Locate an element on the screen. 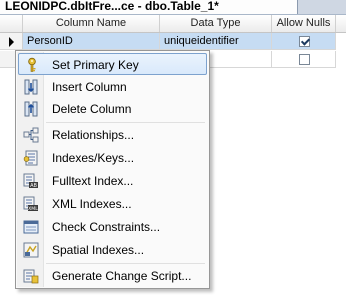  row-selector is located at coordinates (11, 41).